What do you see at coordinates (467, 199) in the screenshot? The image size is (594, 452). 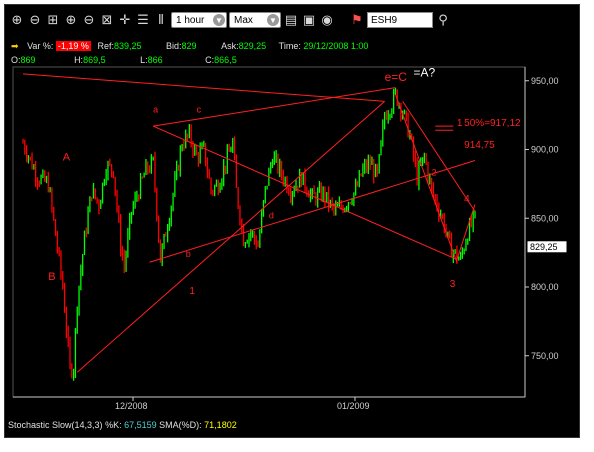 I see `chart-annotation: 4` at bounding box center [467, 199].